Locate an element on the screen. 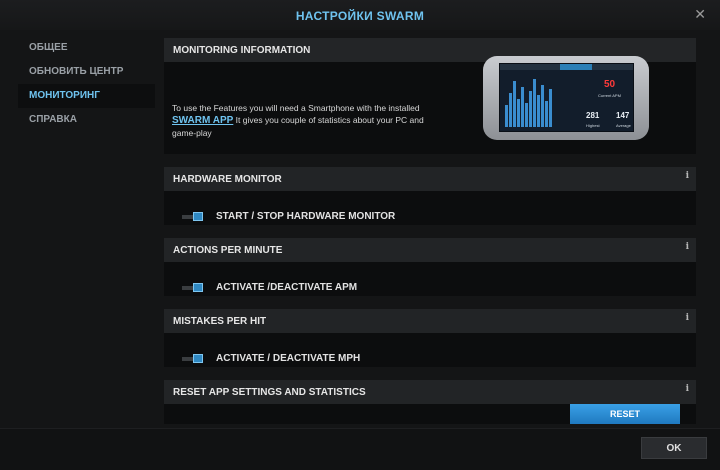 The height and width of the screenshot is (470, 720). mph-toggle is located at coordinates (193, 358).